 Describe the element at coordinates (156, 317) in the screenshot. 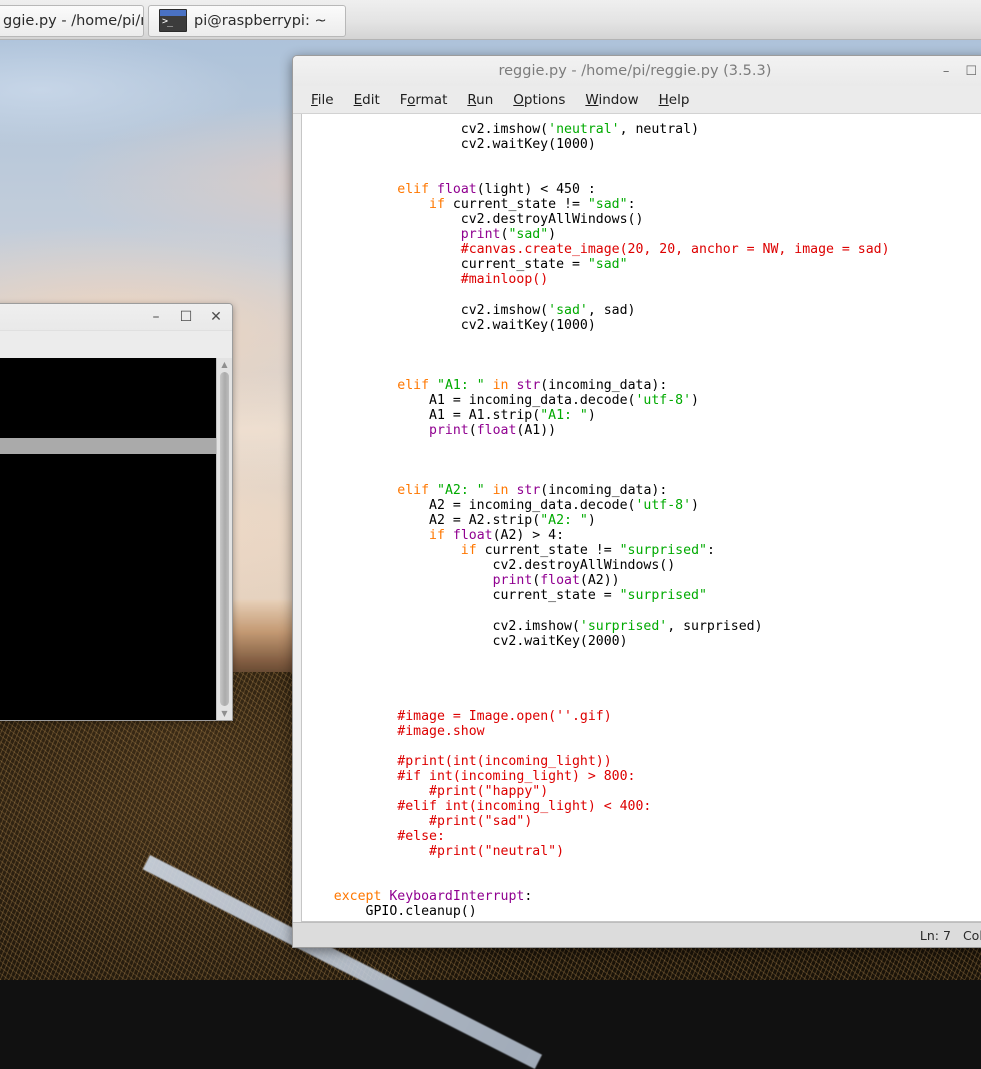

I see `terminal-minimize-button: –` at that location.